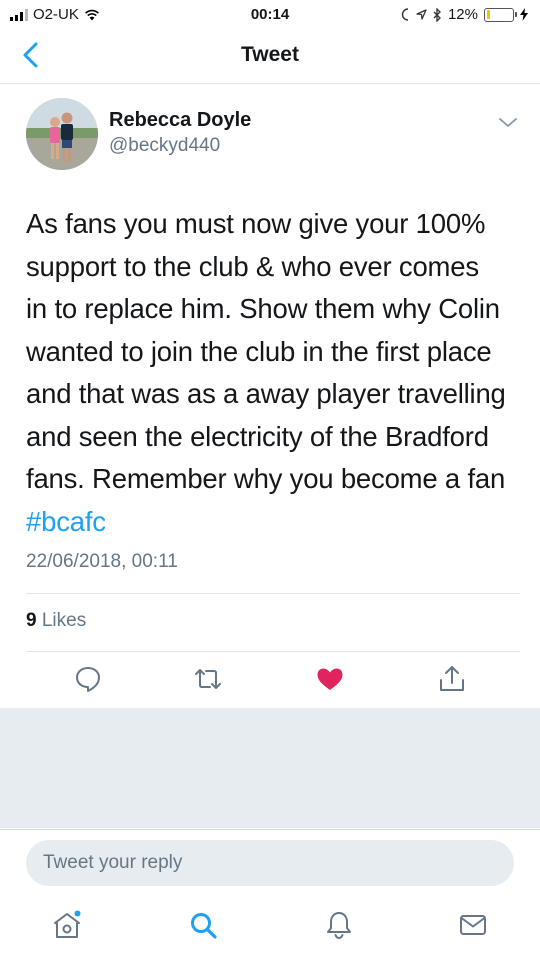  I want to click on reply-icon, so click(88, 679).